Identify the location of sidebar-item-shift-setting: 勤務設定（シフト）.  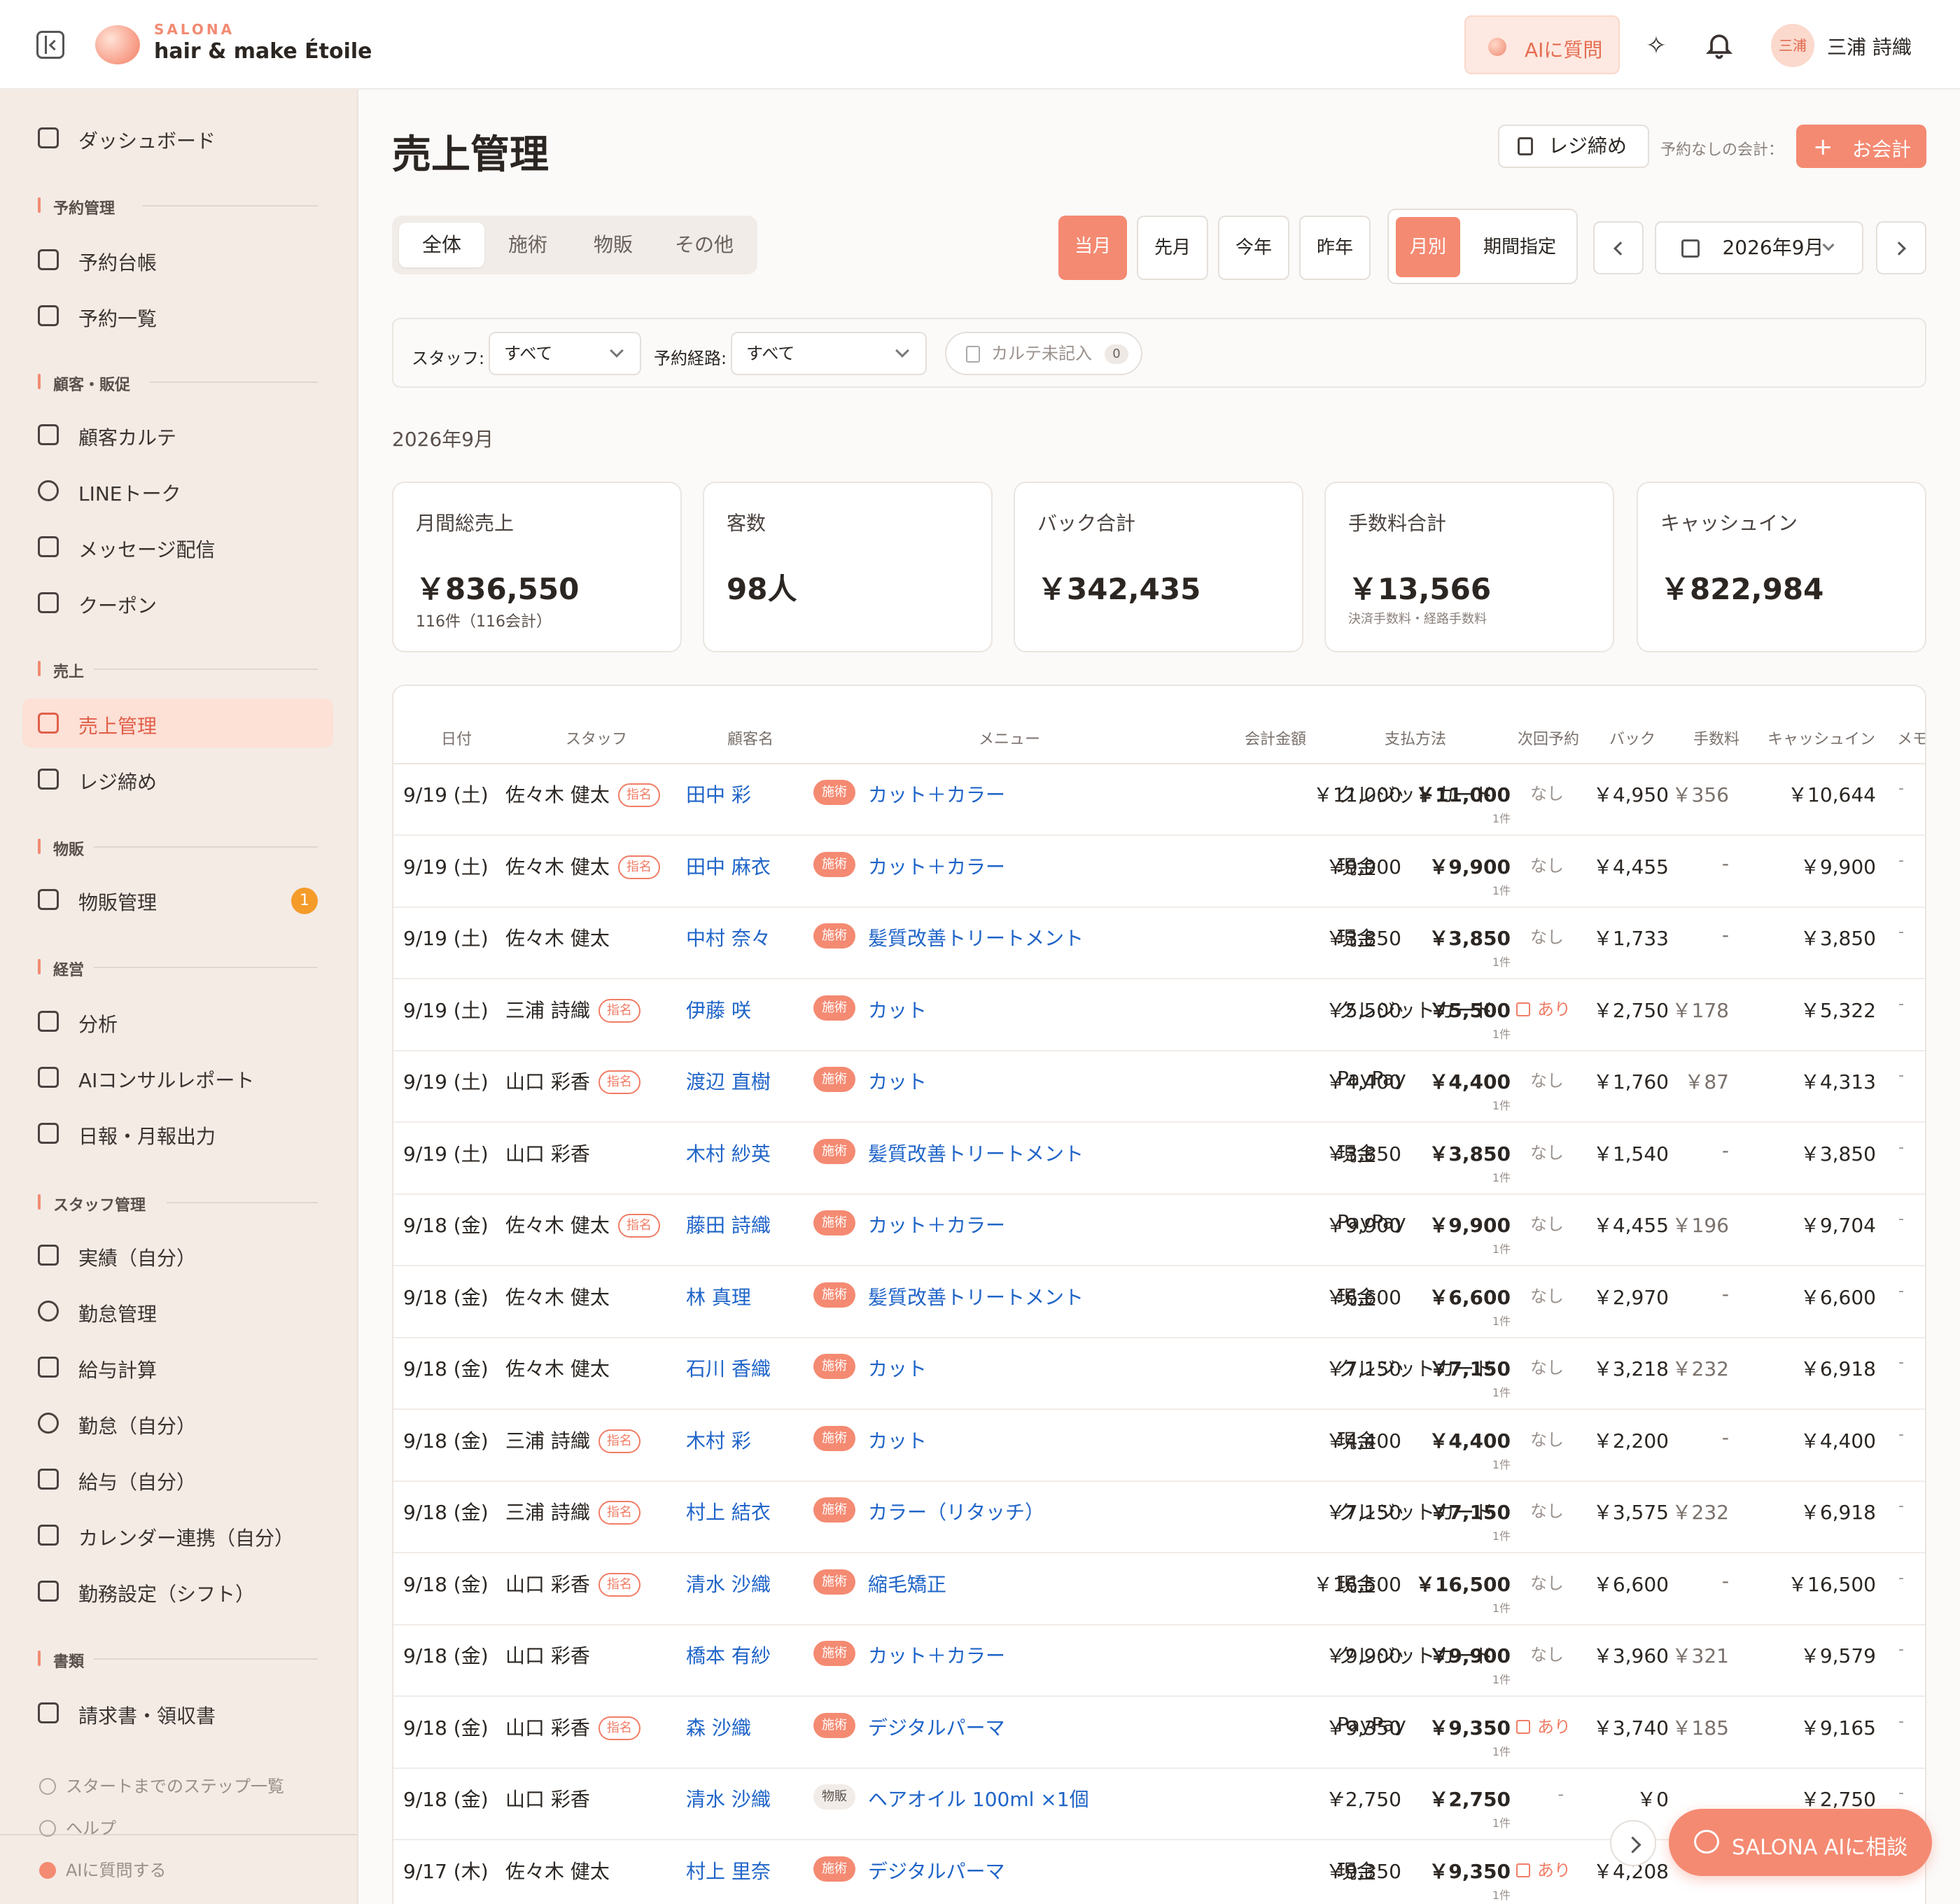
(177, 1591).